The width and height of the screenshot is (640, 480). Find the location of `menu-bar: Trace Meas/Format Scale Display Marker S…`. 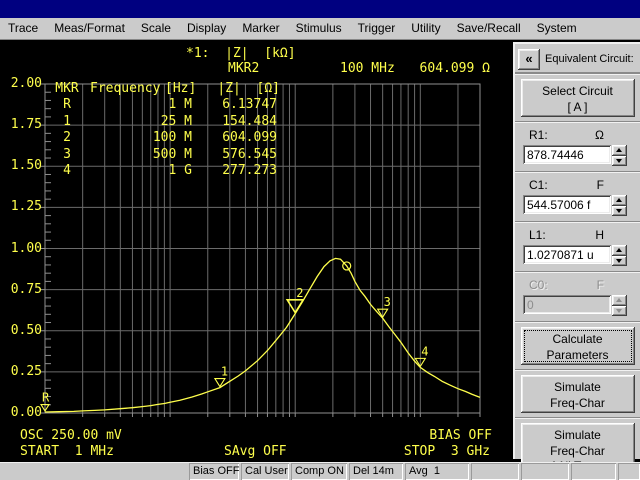

menu-bar: Trace Meas/Format Scale Display Marker S… is located at coordinates (320, 29).